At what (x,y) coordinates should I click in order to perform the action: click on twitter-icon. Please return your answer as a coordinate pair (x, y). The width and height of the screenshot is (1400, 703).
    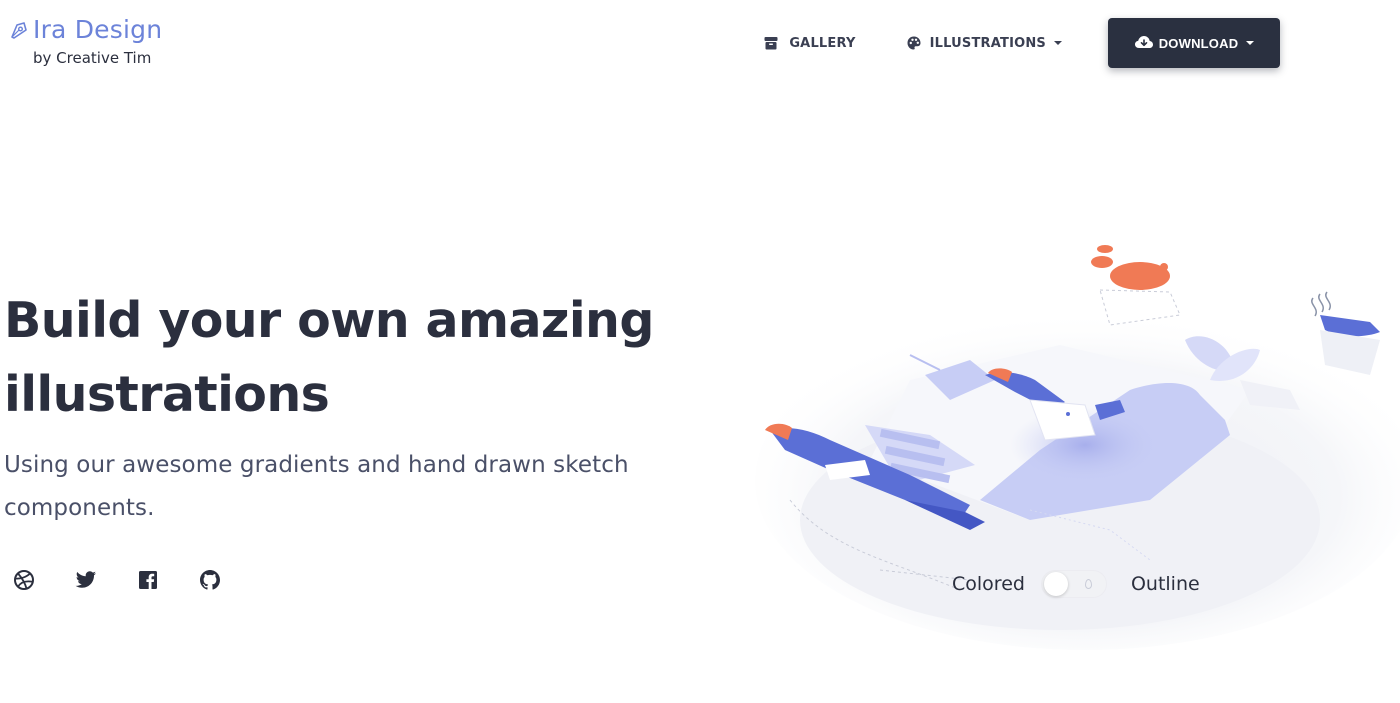
    Looking at the image, I should click on (85, 579).